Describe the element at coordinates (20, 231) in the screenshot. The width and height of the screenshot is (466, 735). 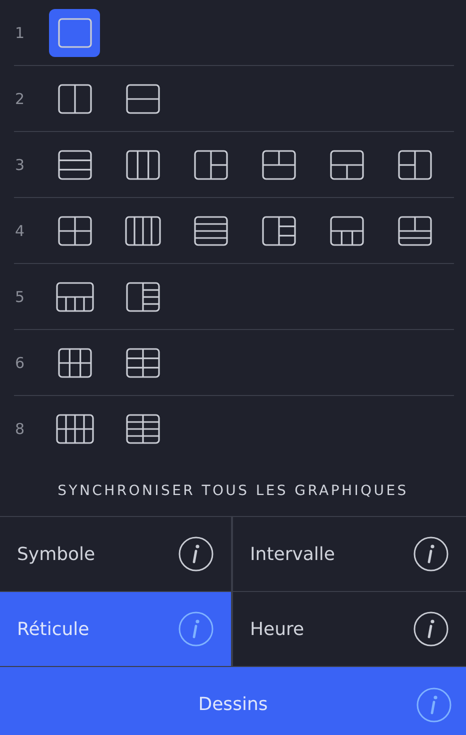
I see `layout-count: 4` at that location.